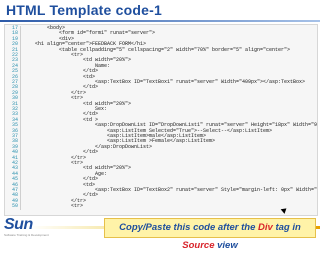 This screenshot has width=320, height=255. Describe the element at coordinates (226, 245) in the screenshot. I see `instruction-text-3: view` at that location.